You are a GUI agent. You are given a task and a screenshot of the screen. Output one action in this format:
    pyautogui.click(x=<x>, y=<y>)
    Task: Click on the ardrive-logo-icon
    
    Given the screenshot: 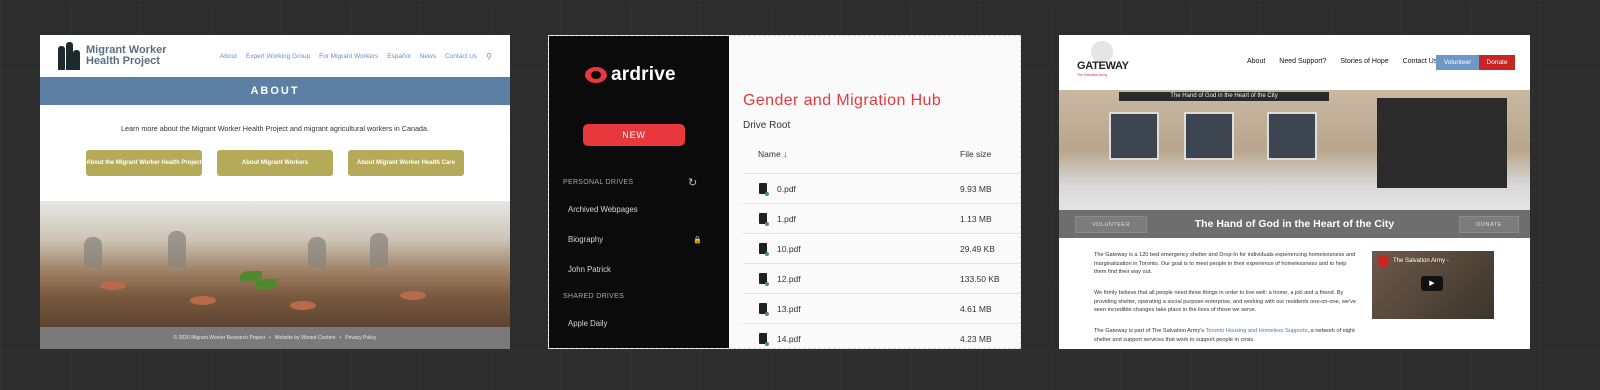 What is the action you would take?
    pyautogui.click(x=596, y=75)
    